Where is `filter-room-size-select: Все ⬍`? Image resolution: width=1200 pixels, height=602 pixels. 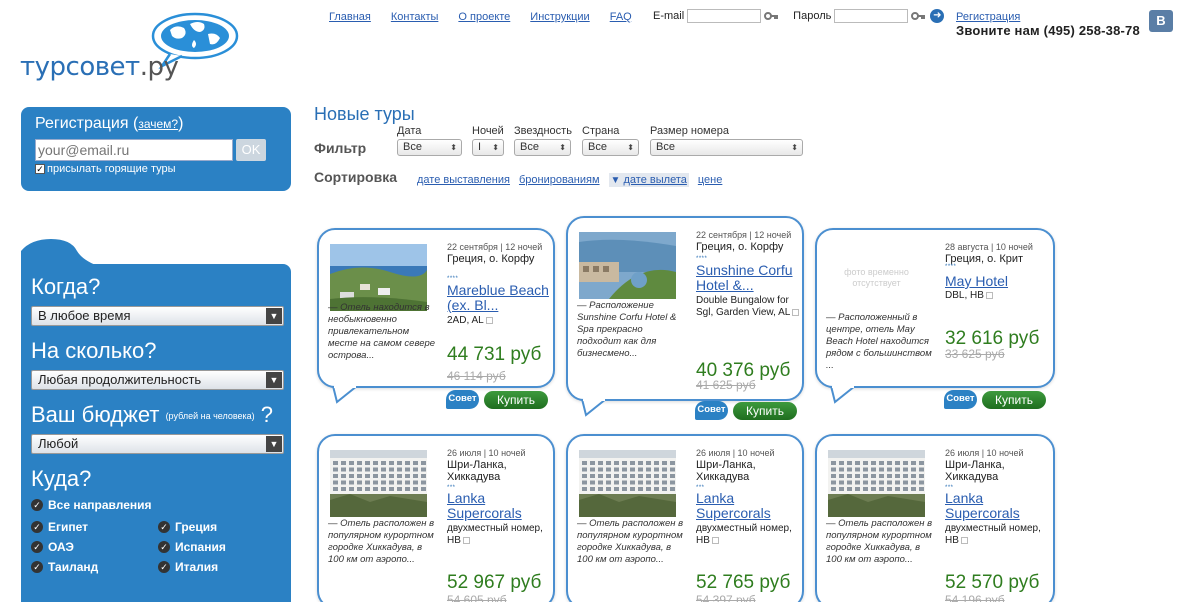 filter-room-size-select: Все ⬍ is located at coordinates (726, 147).